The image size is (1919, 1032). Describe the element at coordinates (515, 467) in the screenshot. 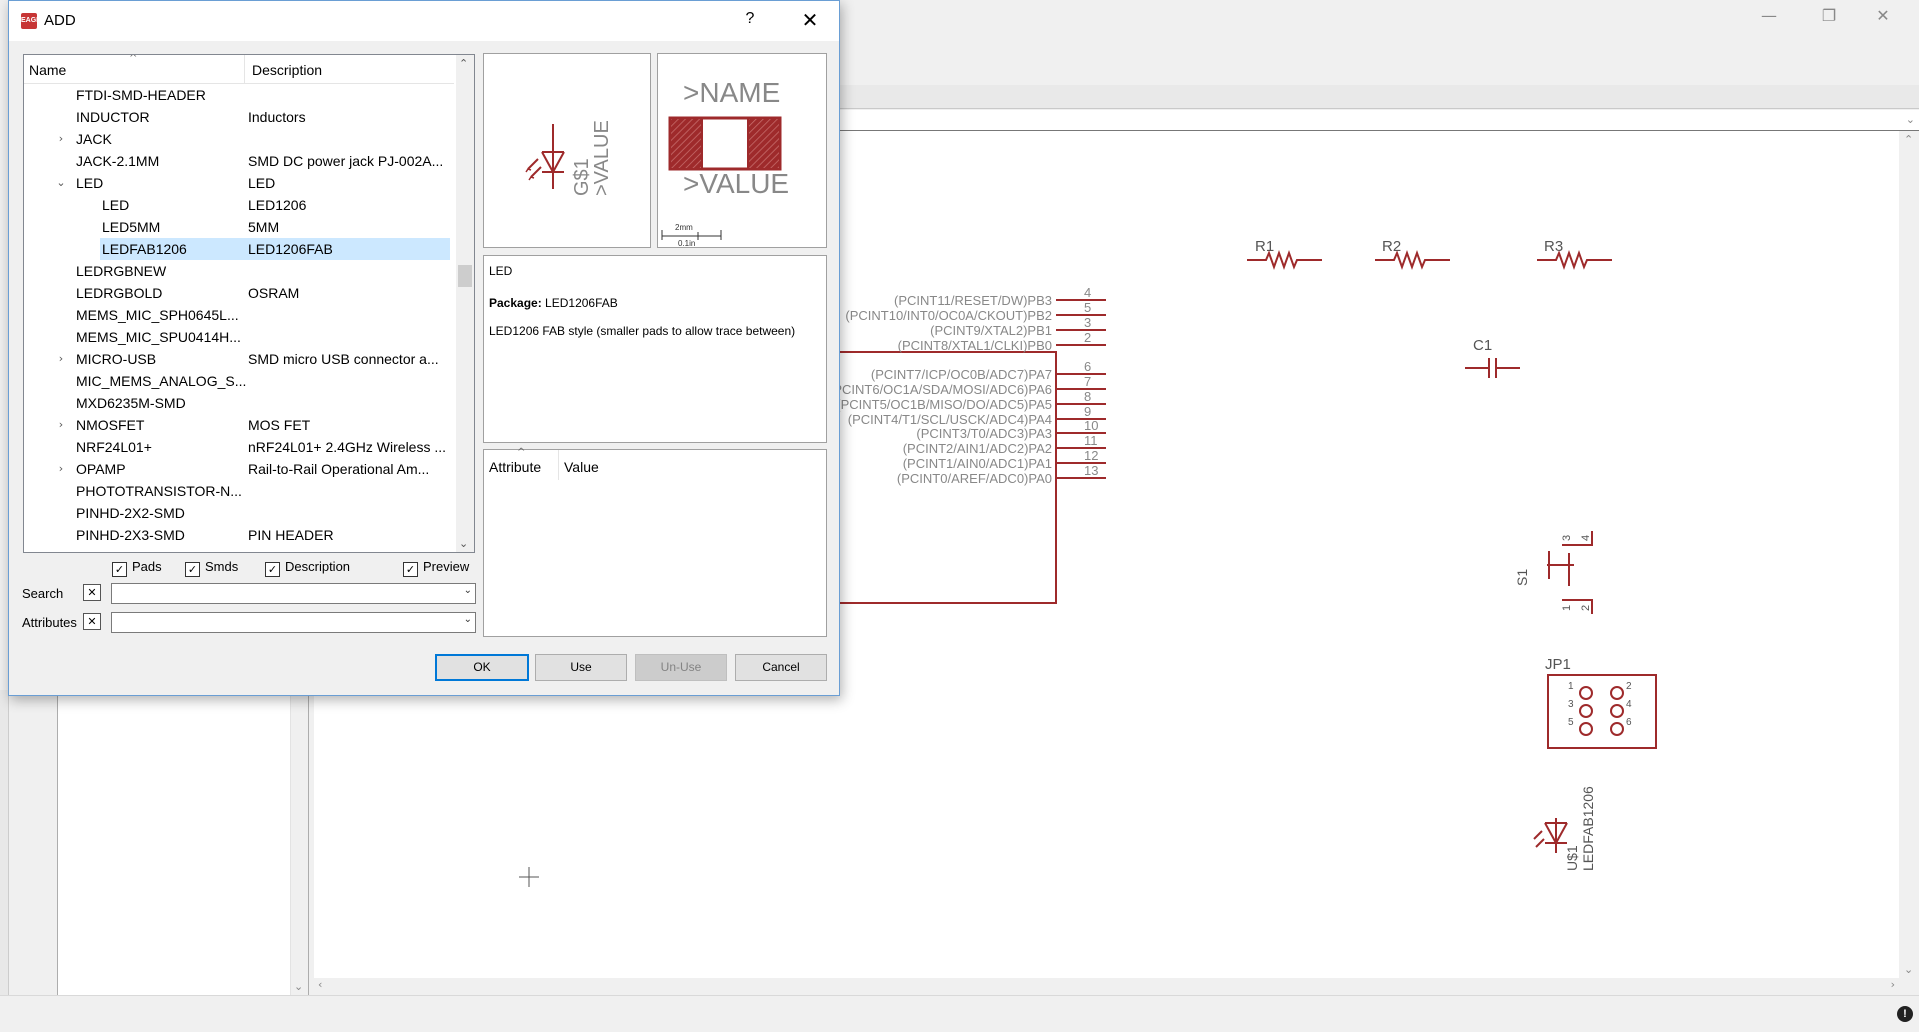

I see `attribute-column-header: Attribute` at that location.